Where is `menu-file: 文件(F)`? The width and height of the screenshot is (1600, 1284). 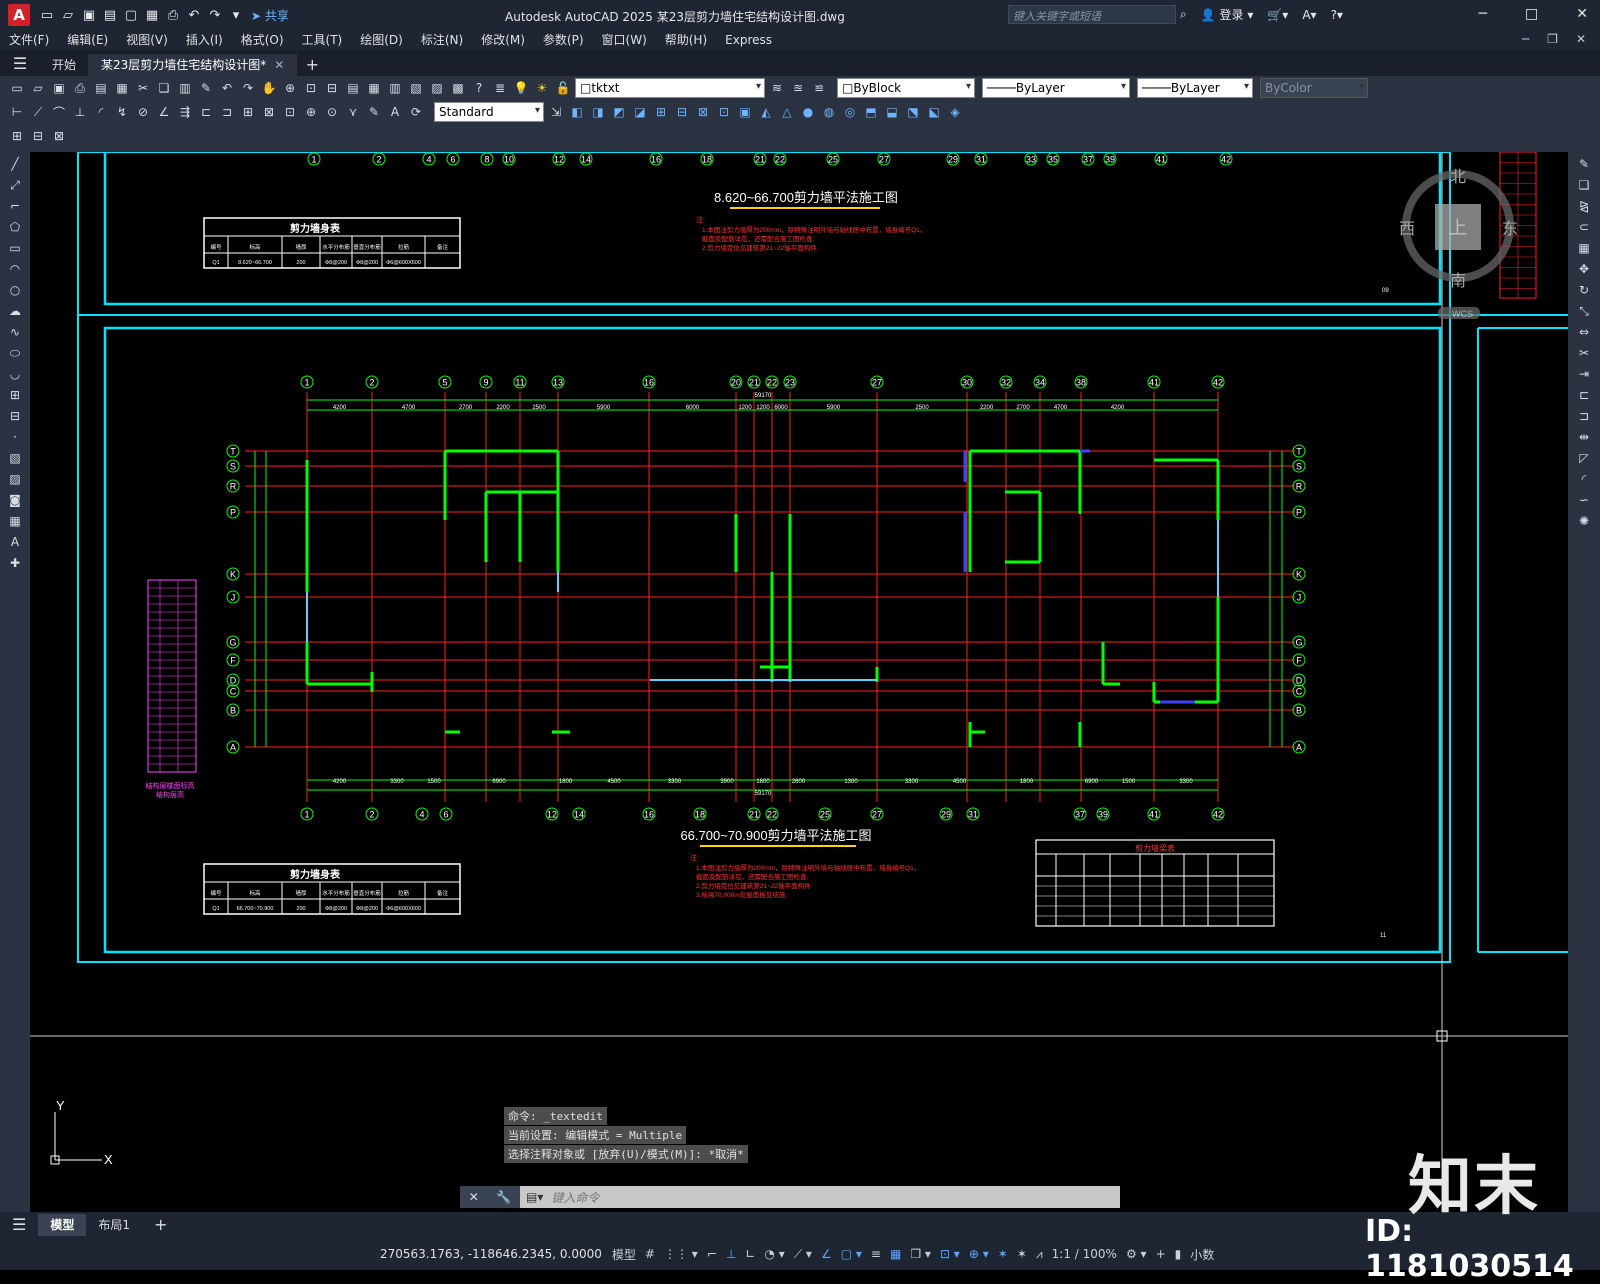
menu-file: 文件(F) is located at coordinates (29, 40).